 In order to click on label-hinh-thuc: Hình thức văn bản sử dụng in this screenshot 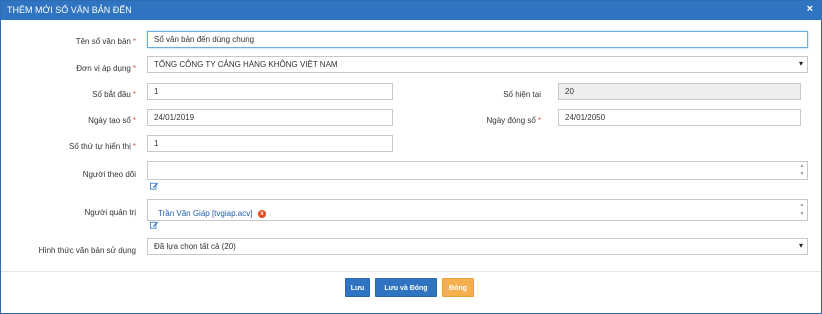, I will do `click(87, 250)`.